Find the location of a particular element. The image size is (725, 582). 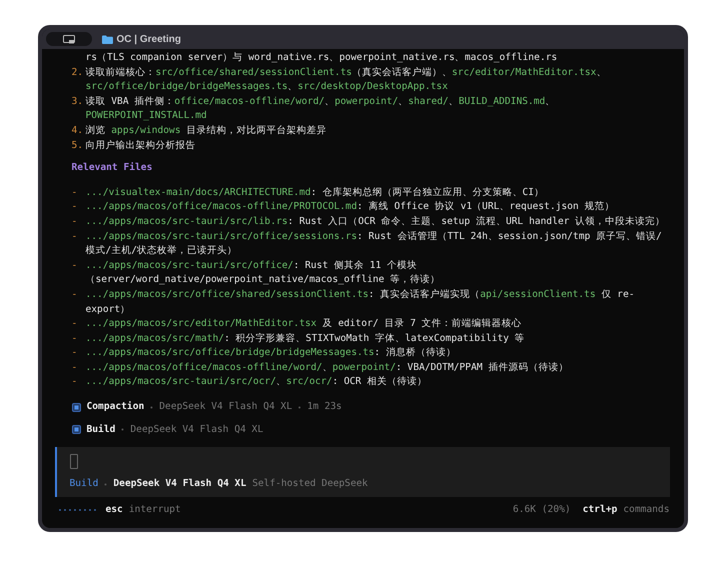

window-title: OC | Greeting is located at coordinates (148, 39).